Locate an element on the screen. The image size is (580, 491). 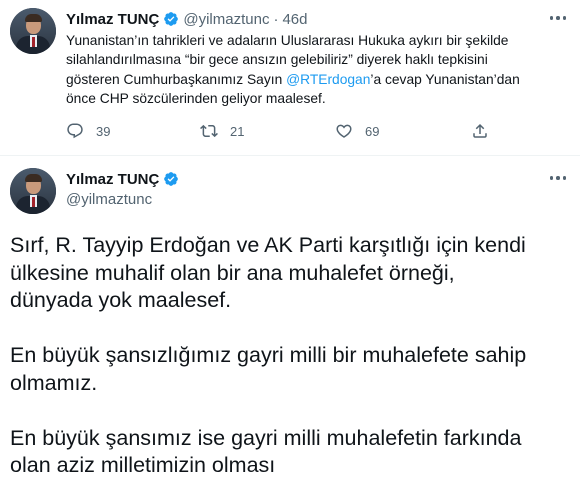
share-button is located at coordinates (480, 131).